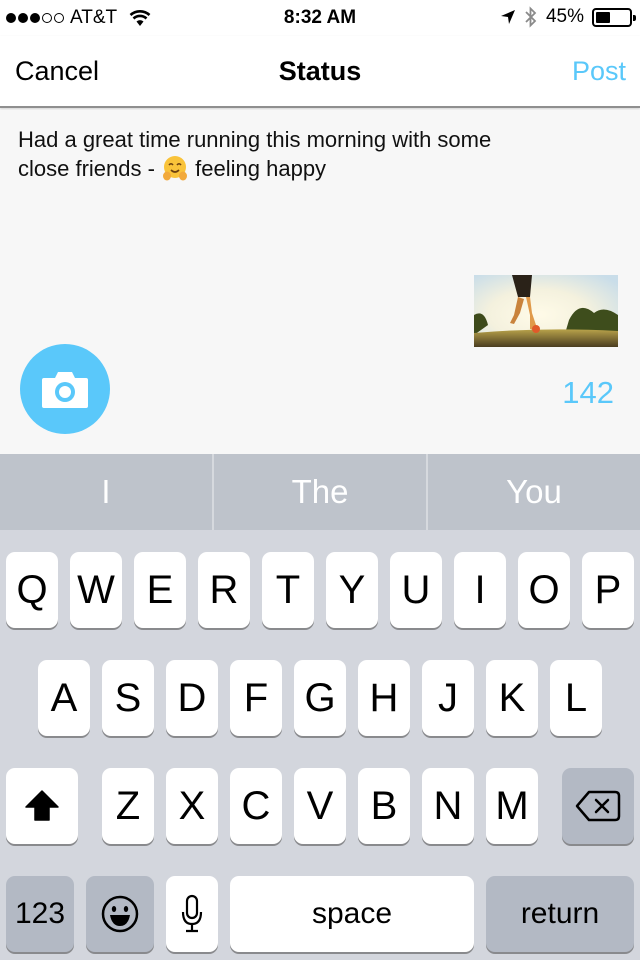  I want to click on key-d: D, so click(192, 698).